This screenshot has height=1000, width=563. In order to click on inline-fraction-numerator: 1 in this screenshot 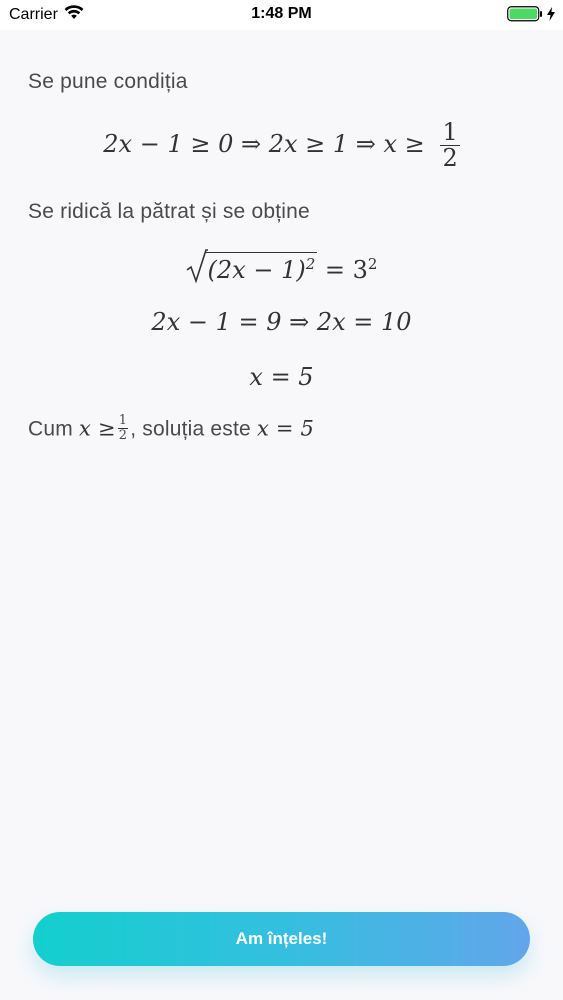, I will do `click(123, 421)`.